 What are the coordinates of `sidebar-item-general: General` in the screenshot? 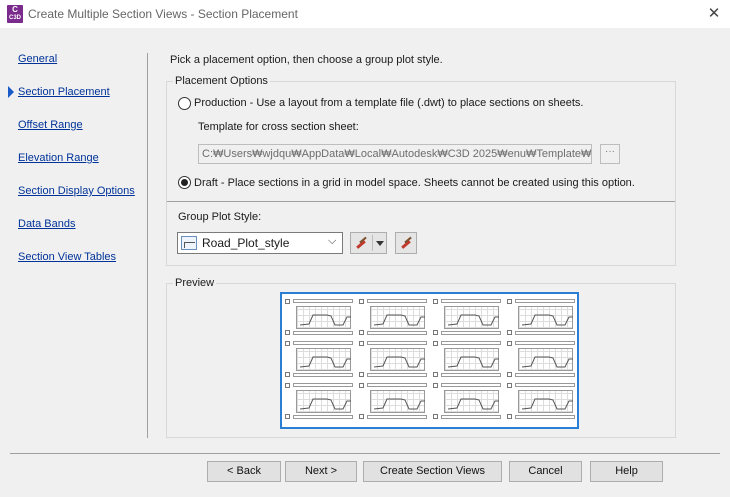 It's located at (37, 59).